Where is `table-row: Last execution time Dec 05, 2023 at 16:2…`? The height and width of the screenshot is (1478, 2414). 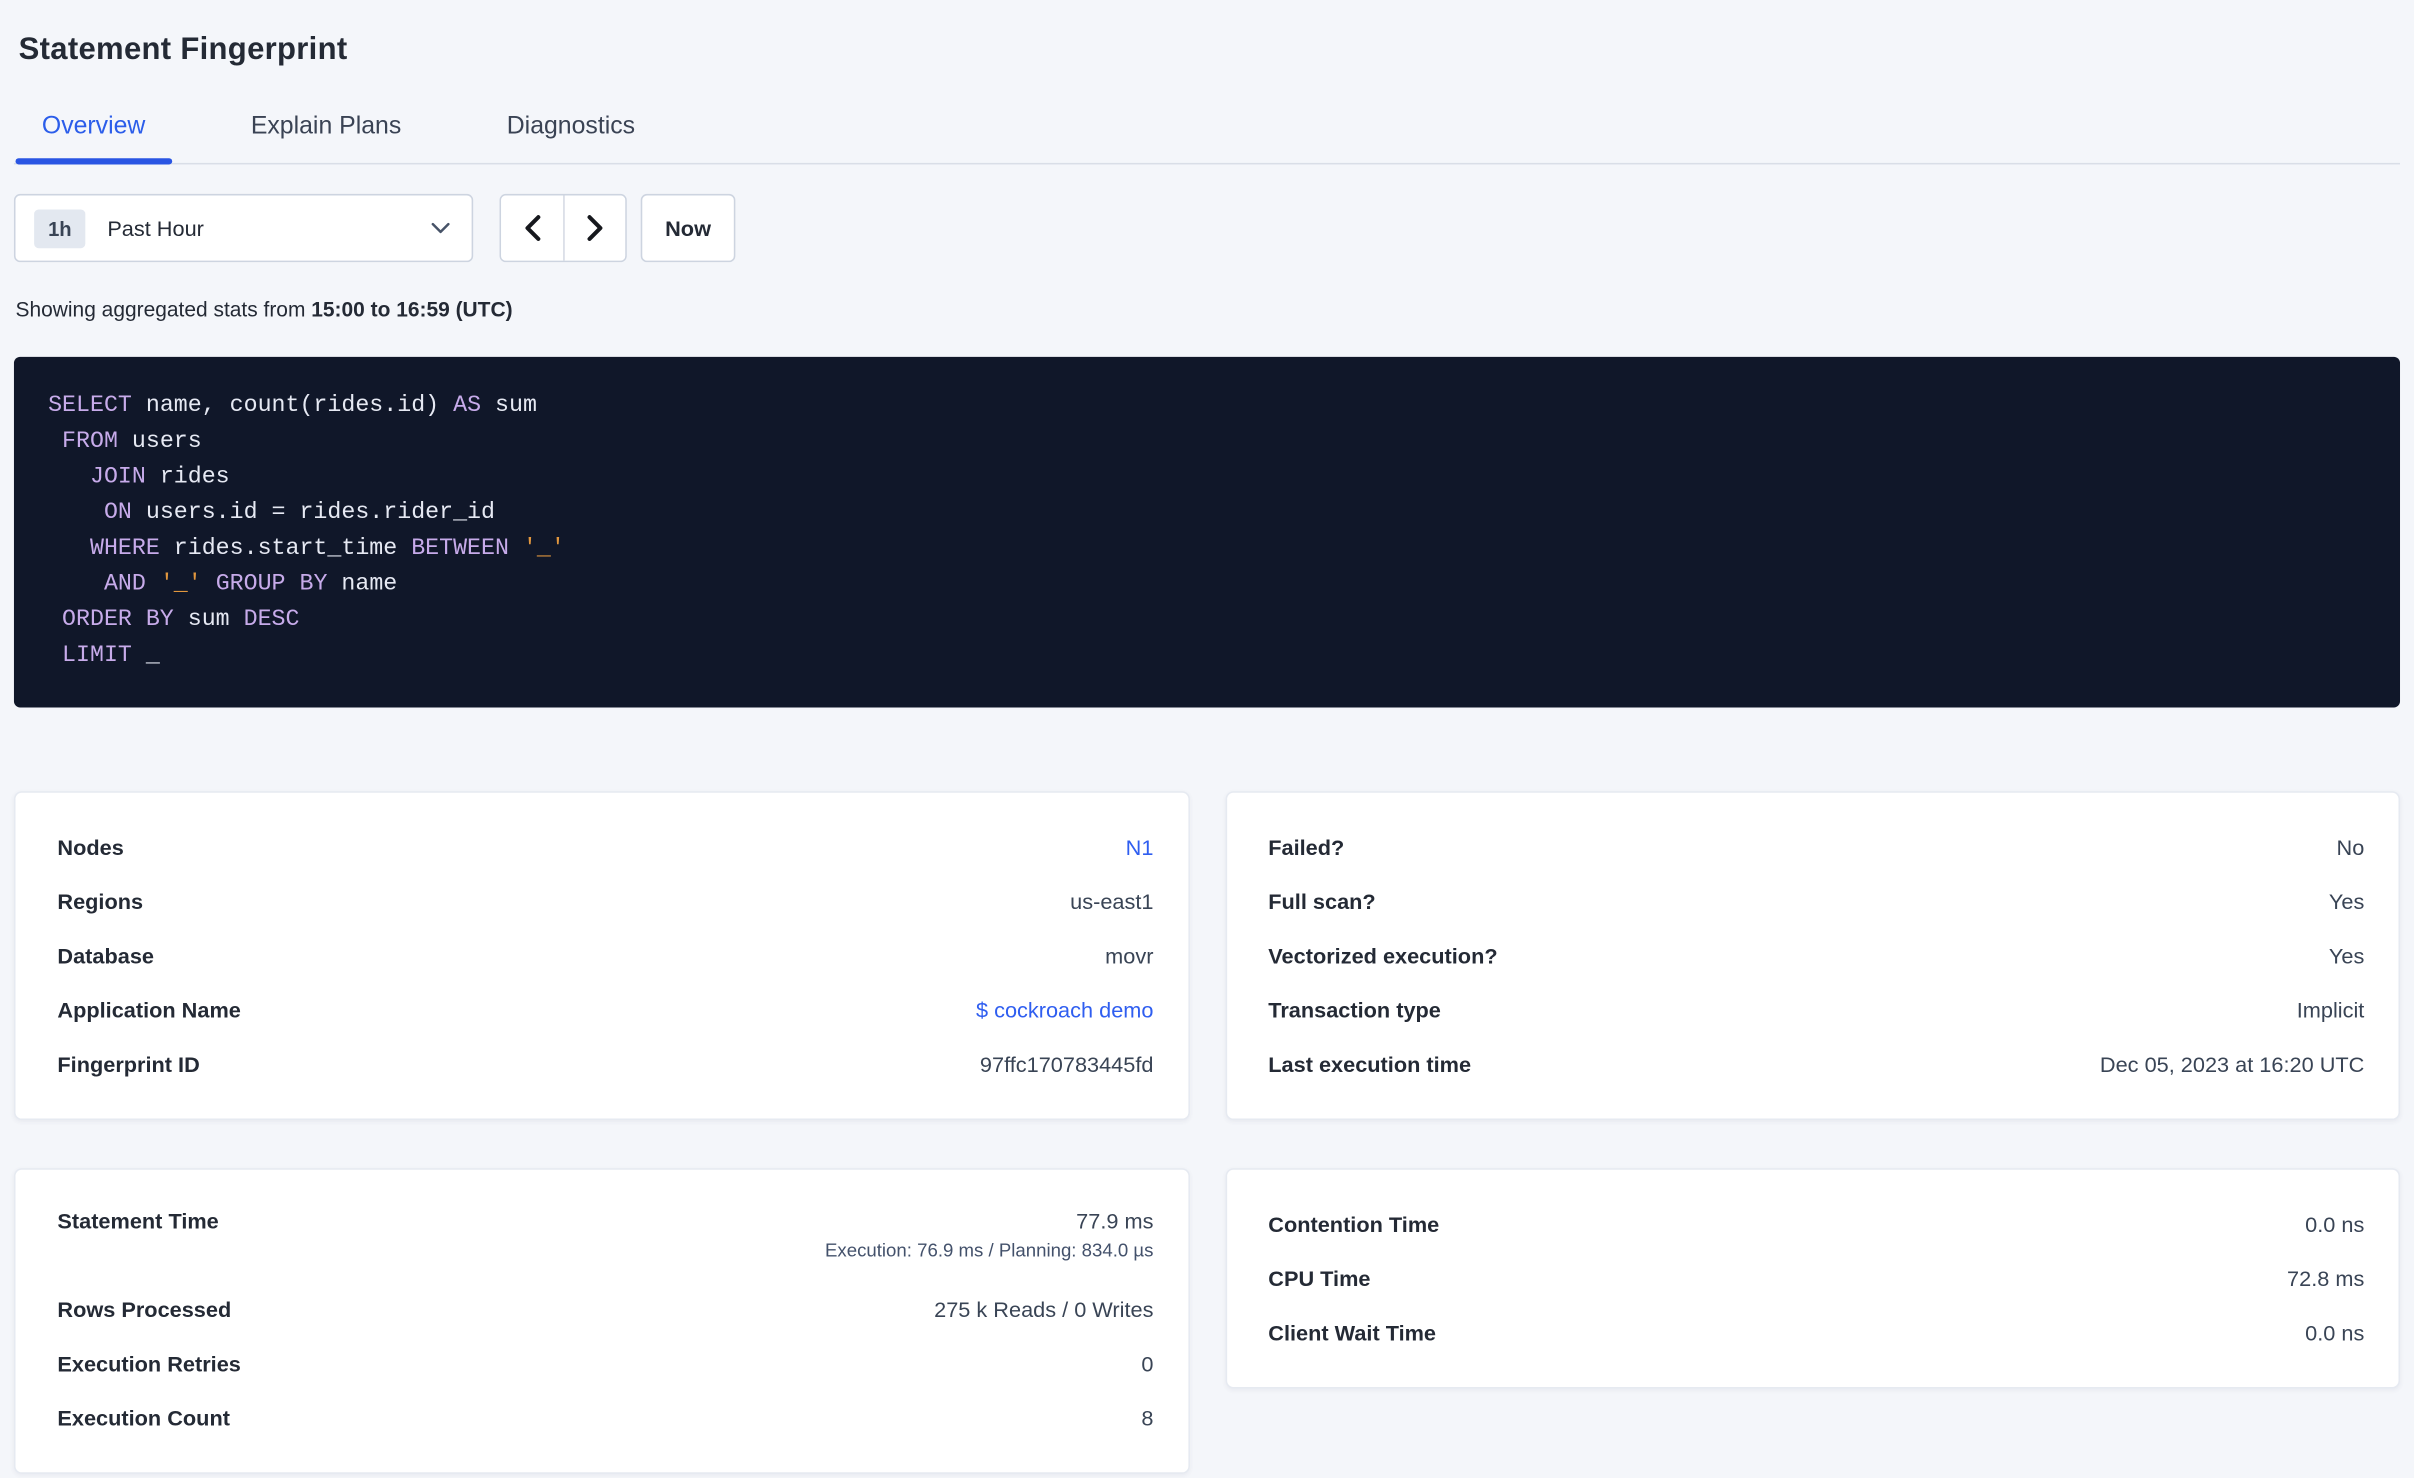
table-row: Last execution time Dec 05, 2023 at 16:2… is located at coordinates (1816, 1063).